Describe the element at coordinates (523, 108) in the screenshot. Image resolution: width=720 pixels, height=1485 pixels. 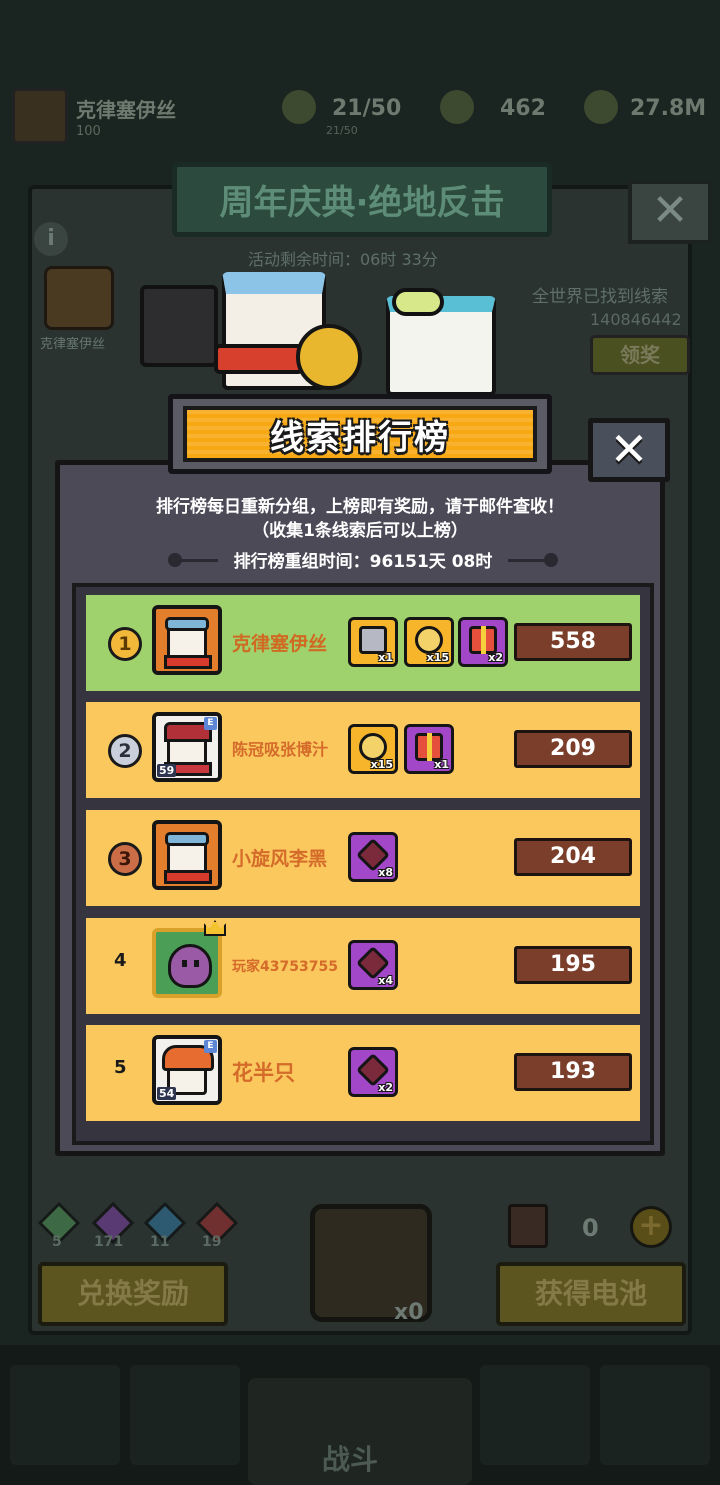
I see `gem-currency-value: 462` at that location.